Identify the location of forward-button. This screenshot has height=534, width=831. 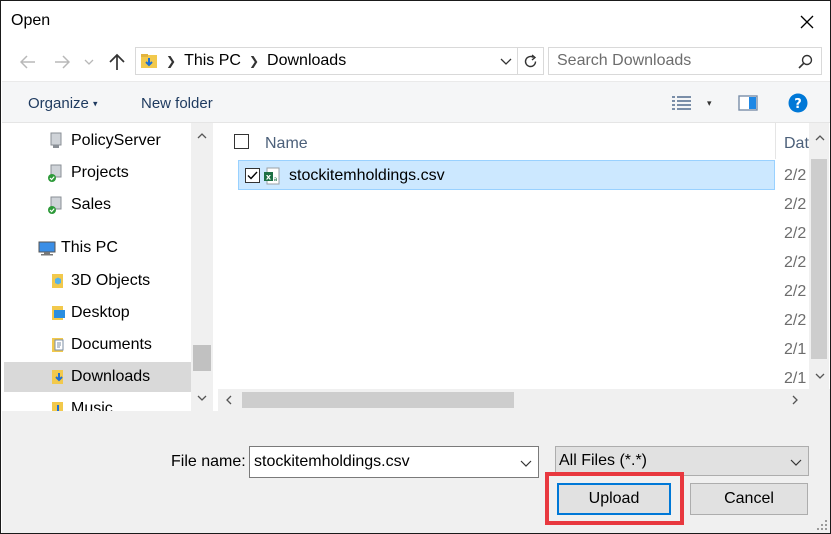
(62, 62).